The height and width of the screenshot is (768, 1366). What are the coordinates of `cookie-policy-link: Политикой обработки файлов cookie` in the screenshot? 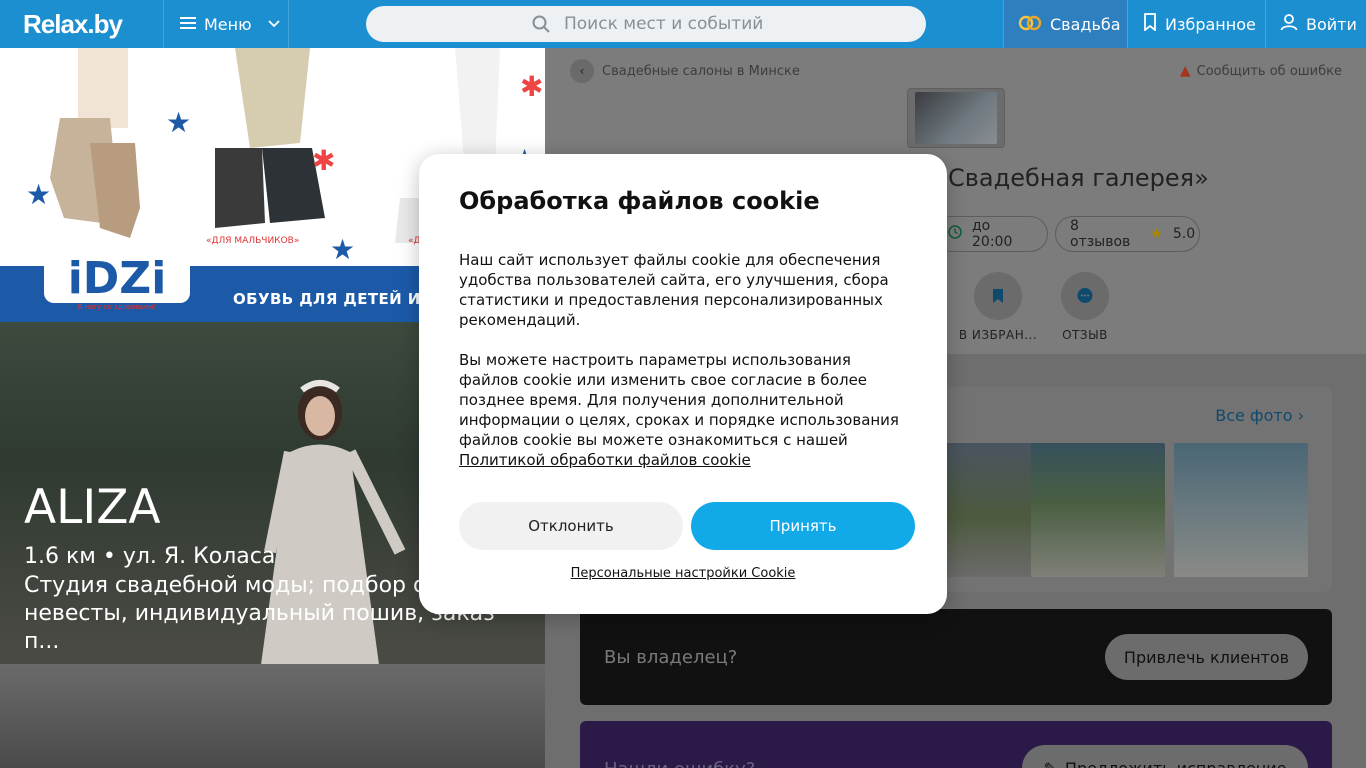 It's located at (605, 460).